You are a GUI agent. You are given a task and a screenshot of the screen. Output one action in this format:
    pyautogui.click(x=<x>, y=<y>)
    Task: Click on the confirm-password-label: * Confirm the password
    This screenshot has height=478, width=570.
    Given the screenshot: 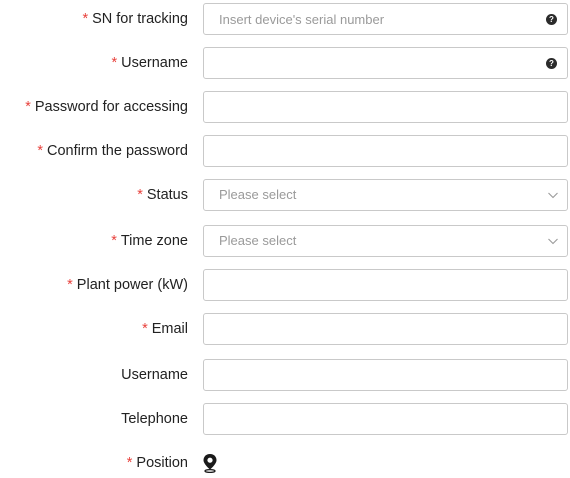 What is the action you would take?
    pyautogui.click(x=94, y=151)
    